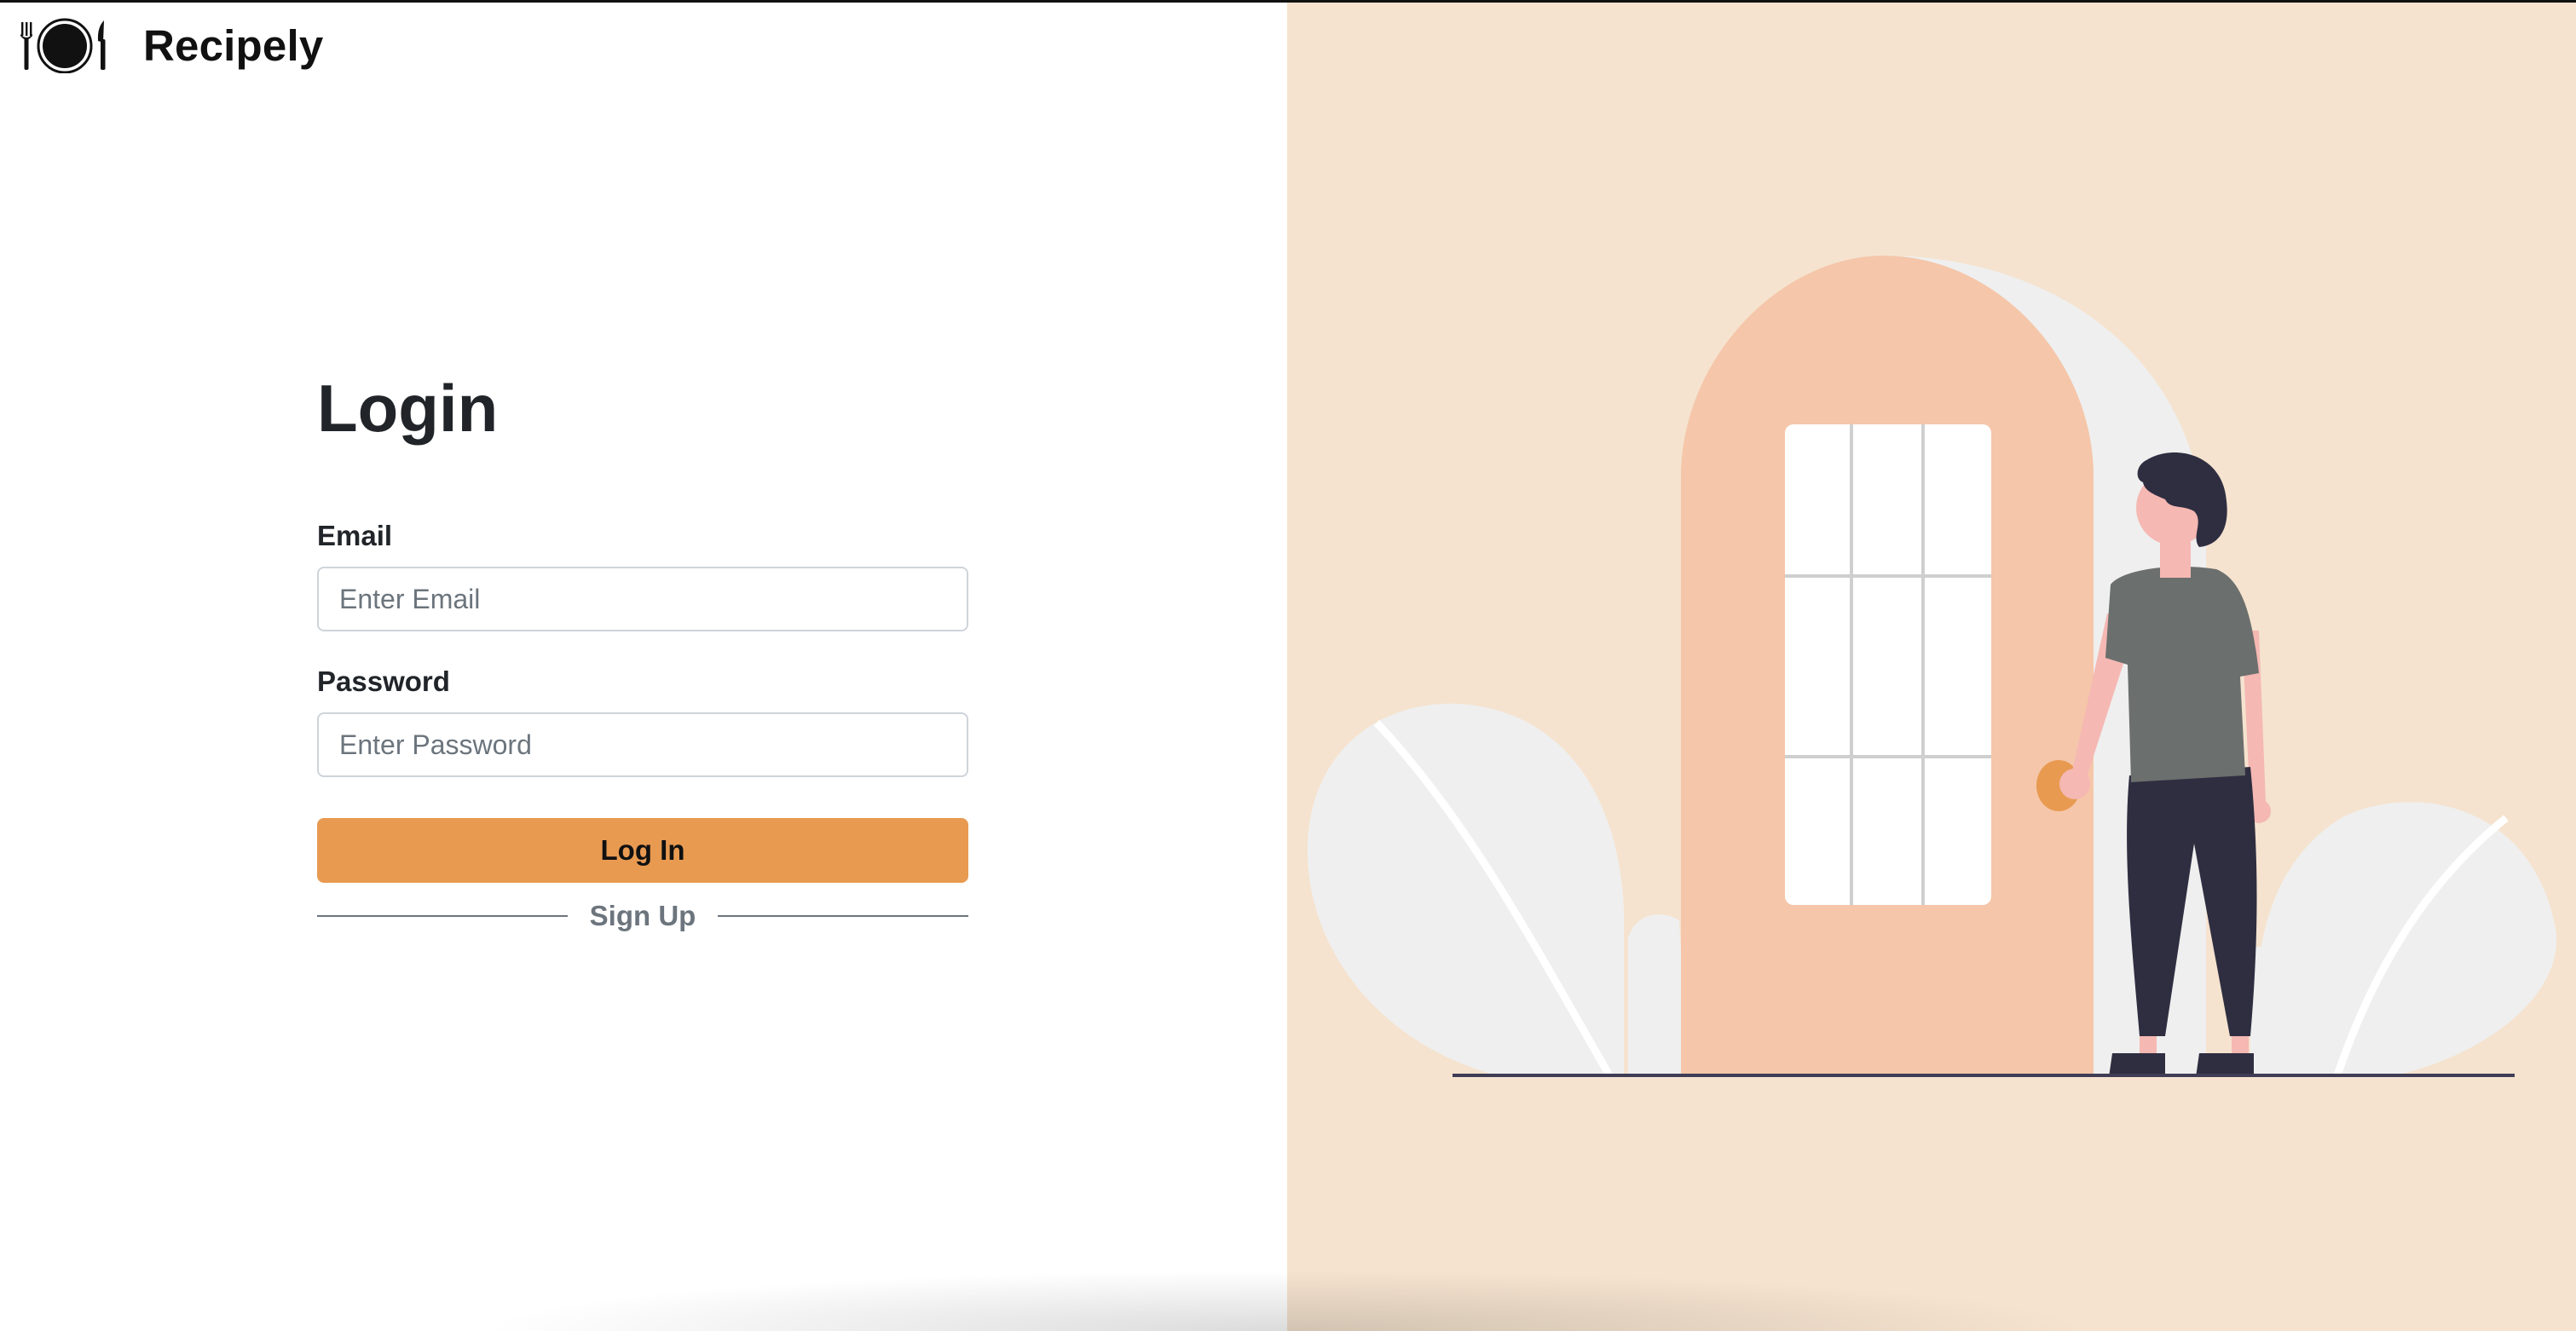 This screenshot has height=1331, width=2576. I want to click on divider-line-left, so click(442, 916).